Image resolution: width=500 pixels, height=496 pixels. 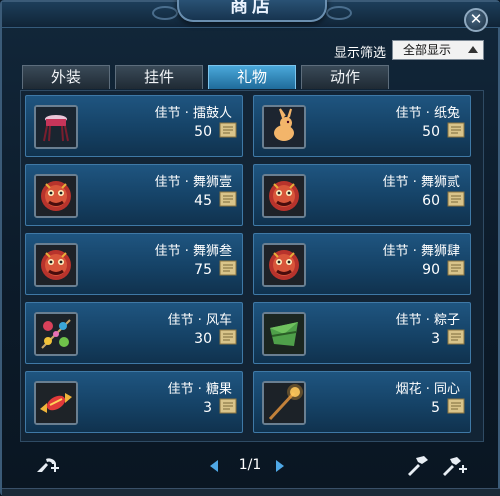 I want to click on repair-button, so click(x=418, y=465).